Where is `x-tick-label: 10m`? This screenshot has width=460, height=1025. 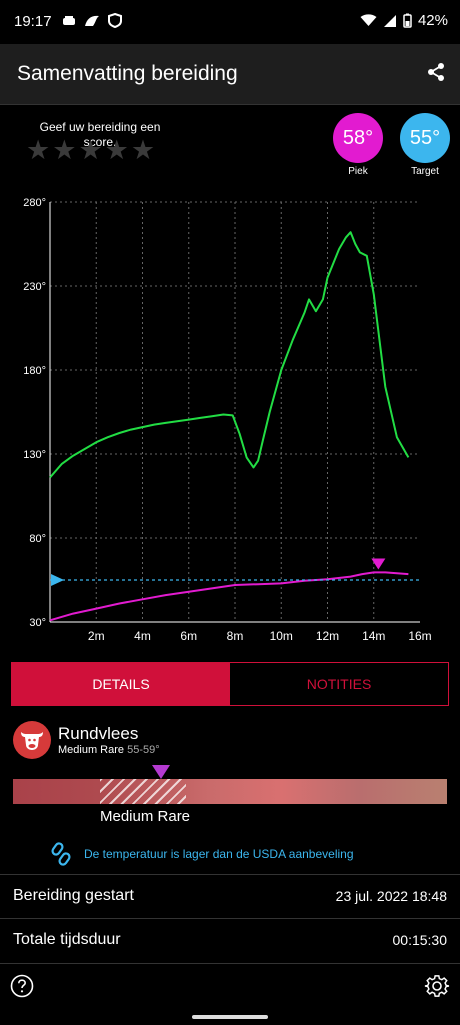
x-tick-label: 10m is located at coordinates (281, 636).